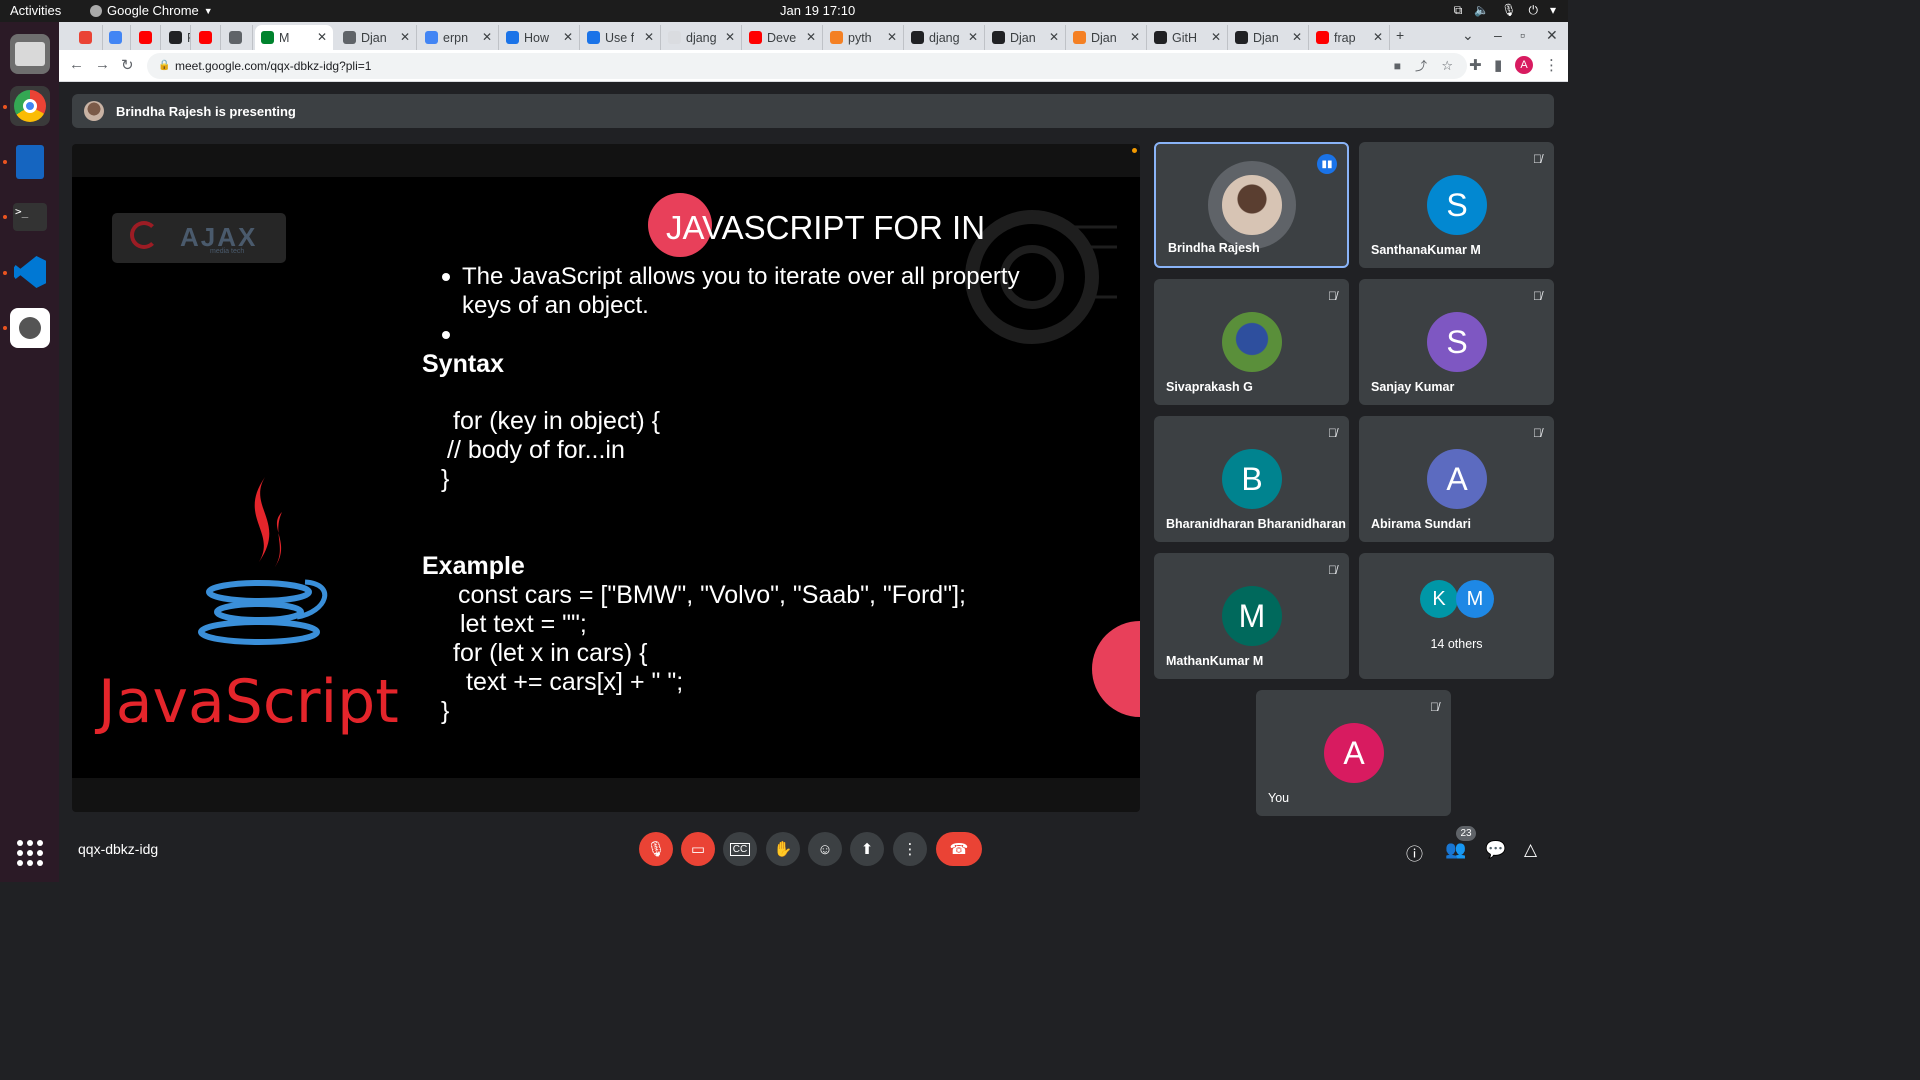 The width and height of the screenshot is (1920, 1080). What do you see at coordinates (1498, 65) in the screenshot?
I see `side-panel-icon: ▮` at bounding box center [1498, 65].